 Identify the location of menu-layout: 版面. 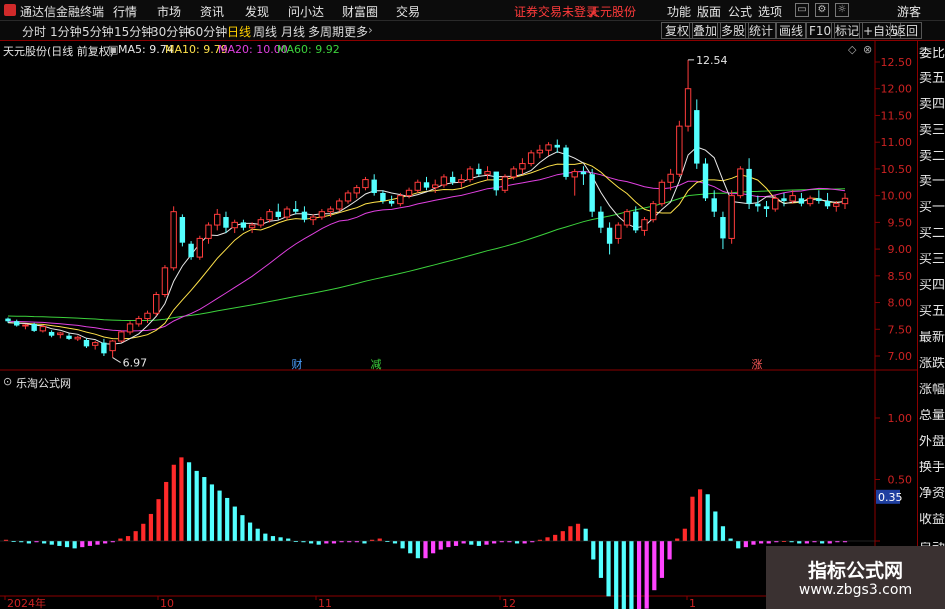
(709, 11).